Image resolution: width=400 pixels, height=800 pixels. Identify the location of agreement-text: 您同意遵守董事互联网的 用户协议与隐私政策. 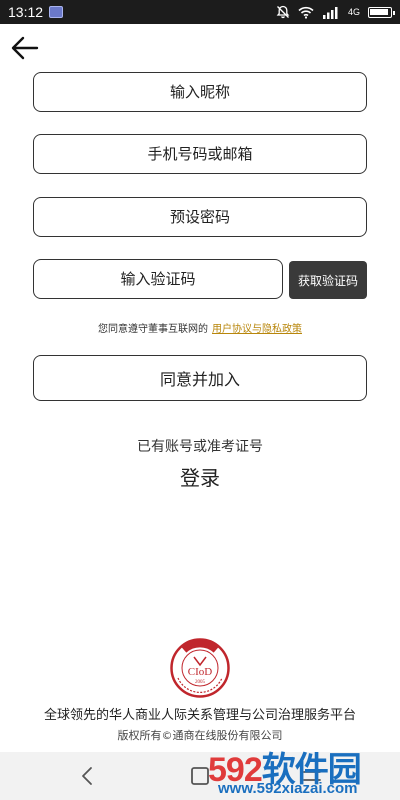
(200, 327).